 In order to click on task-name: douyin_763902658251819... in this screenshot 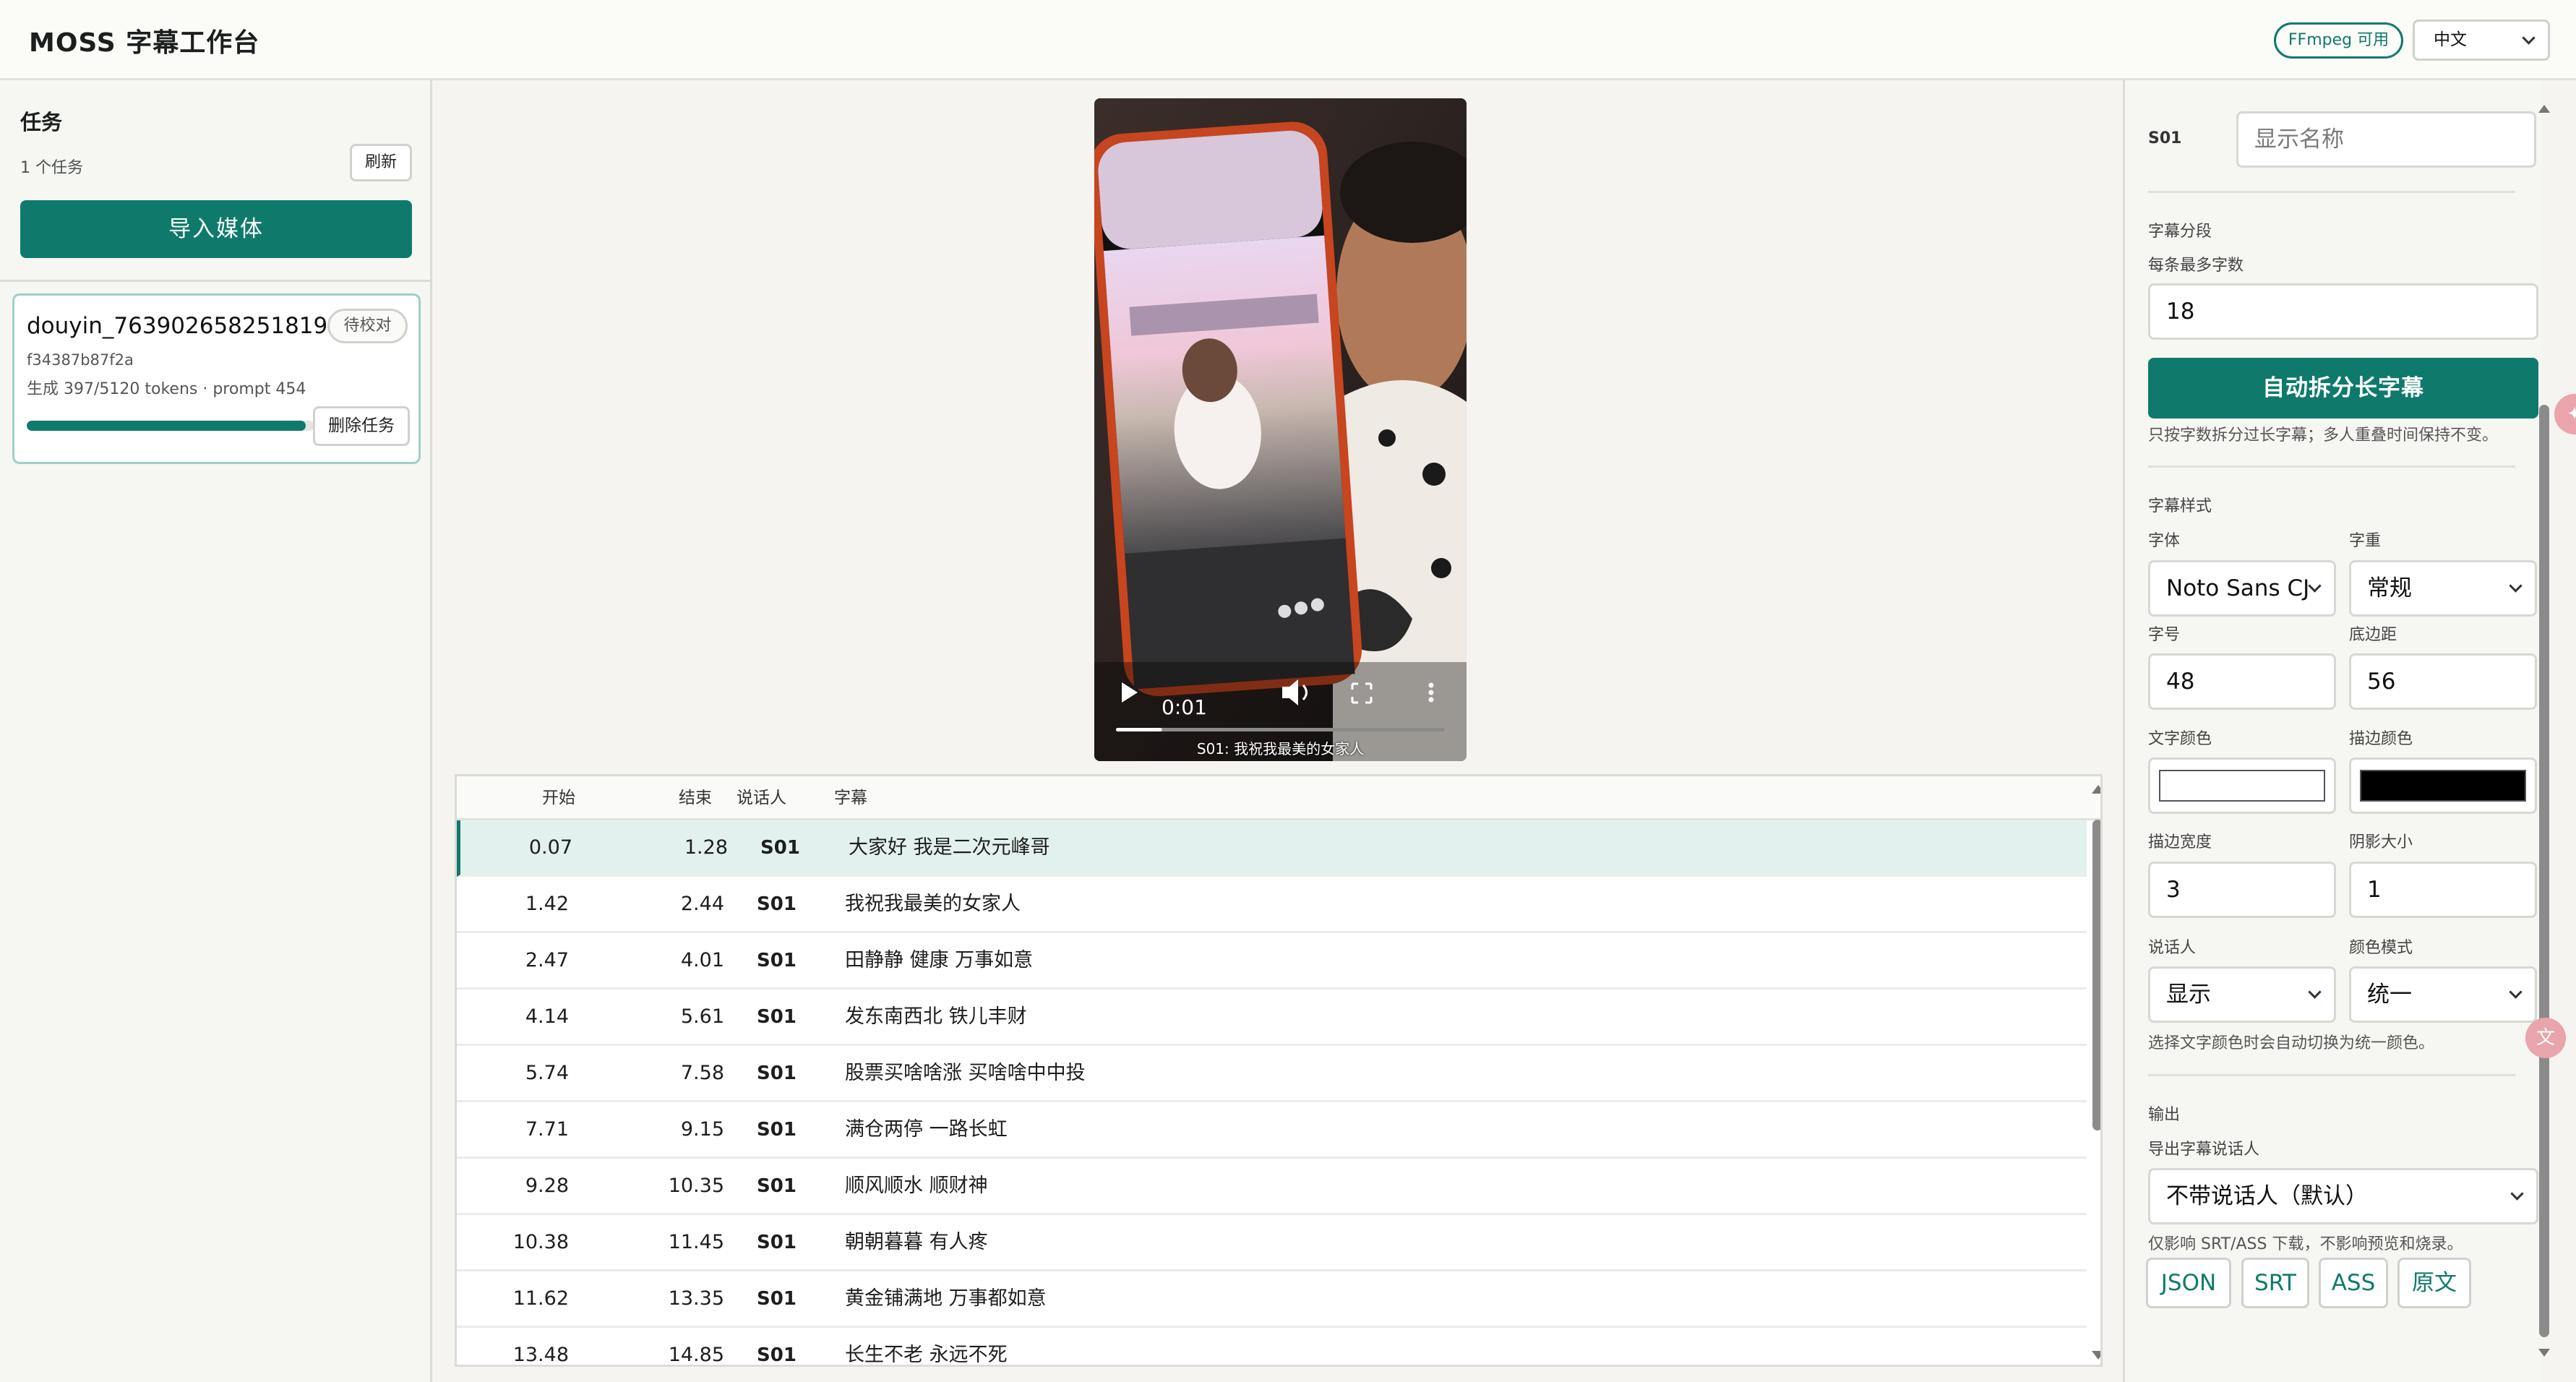, I will do `click(179, 326)`.